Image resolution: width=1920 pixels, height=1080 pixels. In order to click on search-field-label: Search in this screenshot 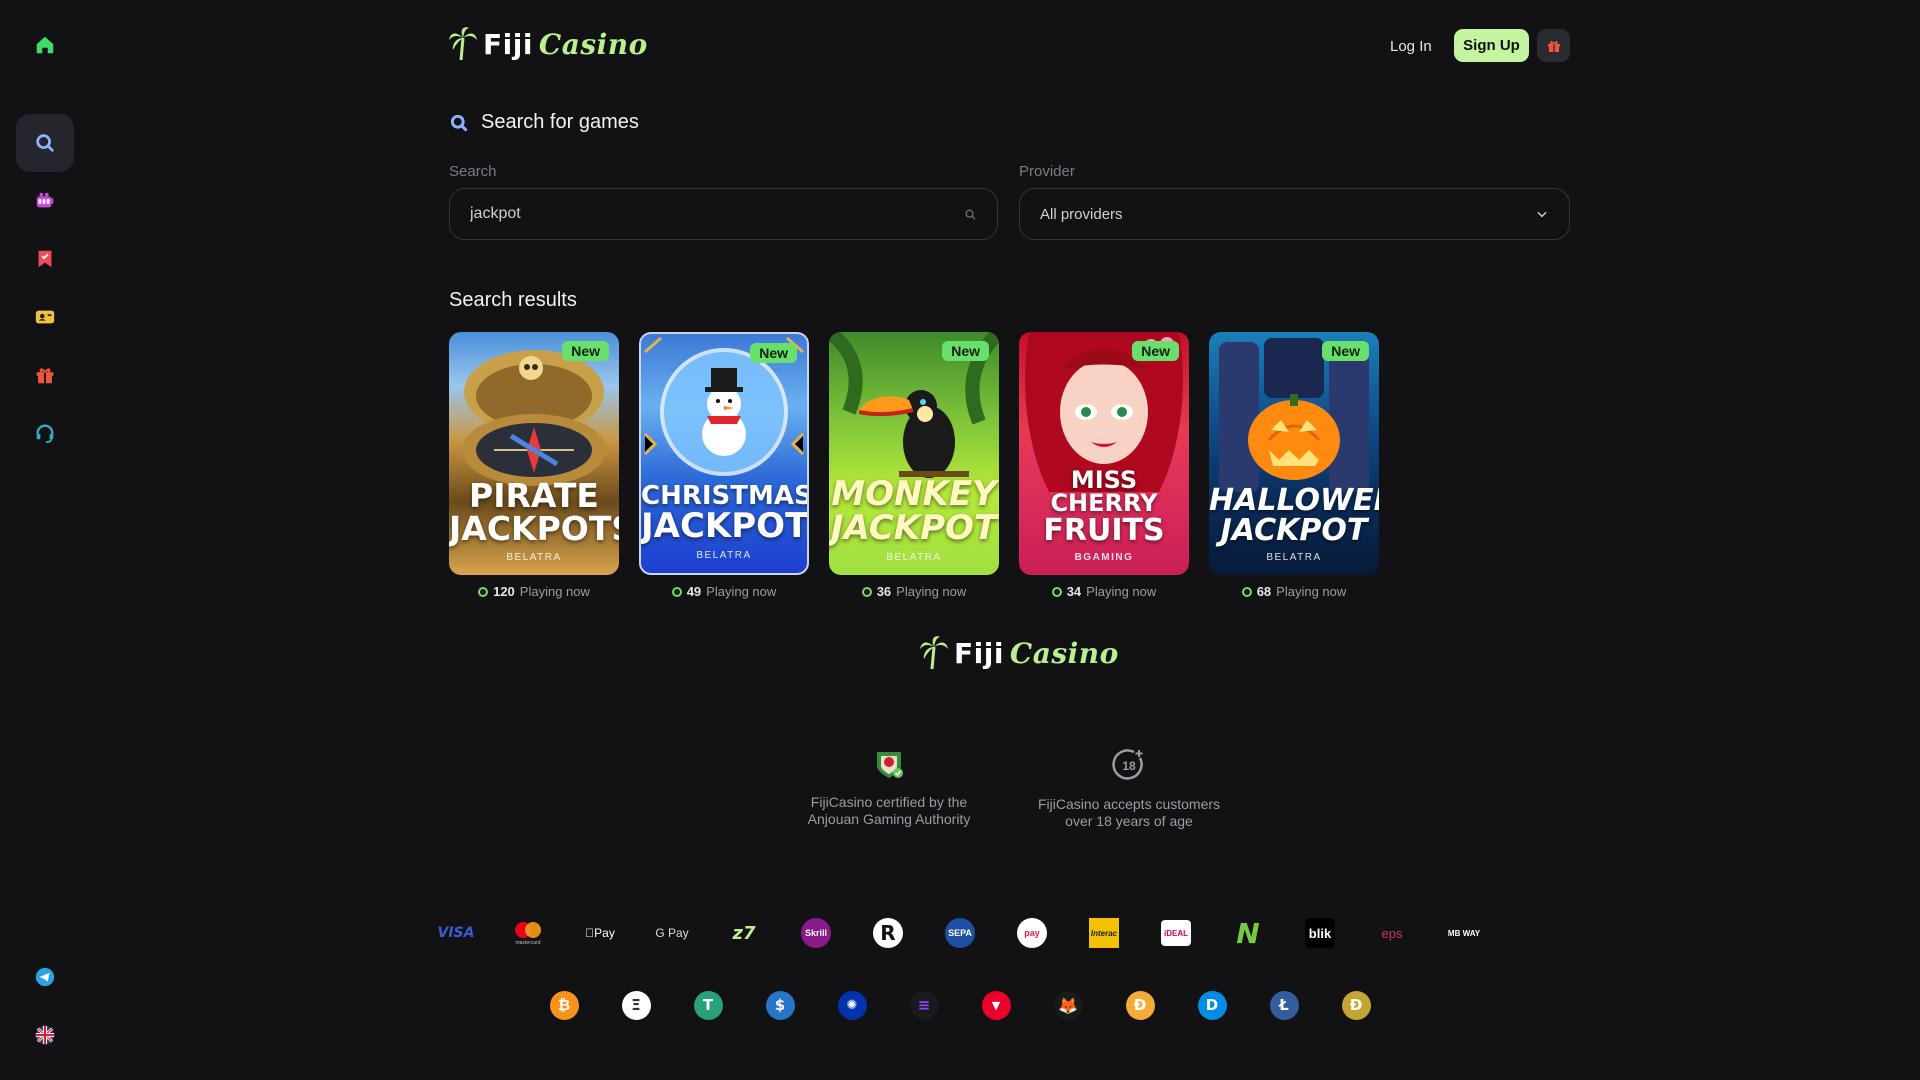, I will do `click(473, 171)`.